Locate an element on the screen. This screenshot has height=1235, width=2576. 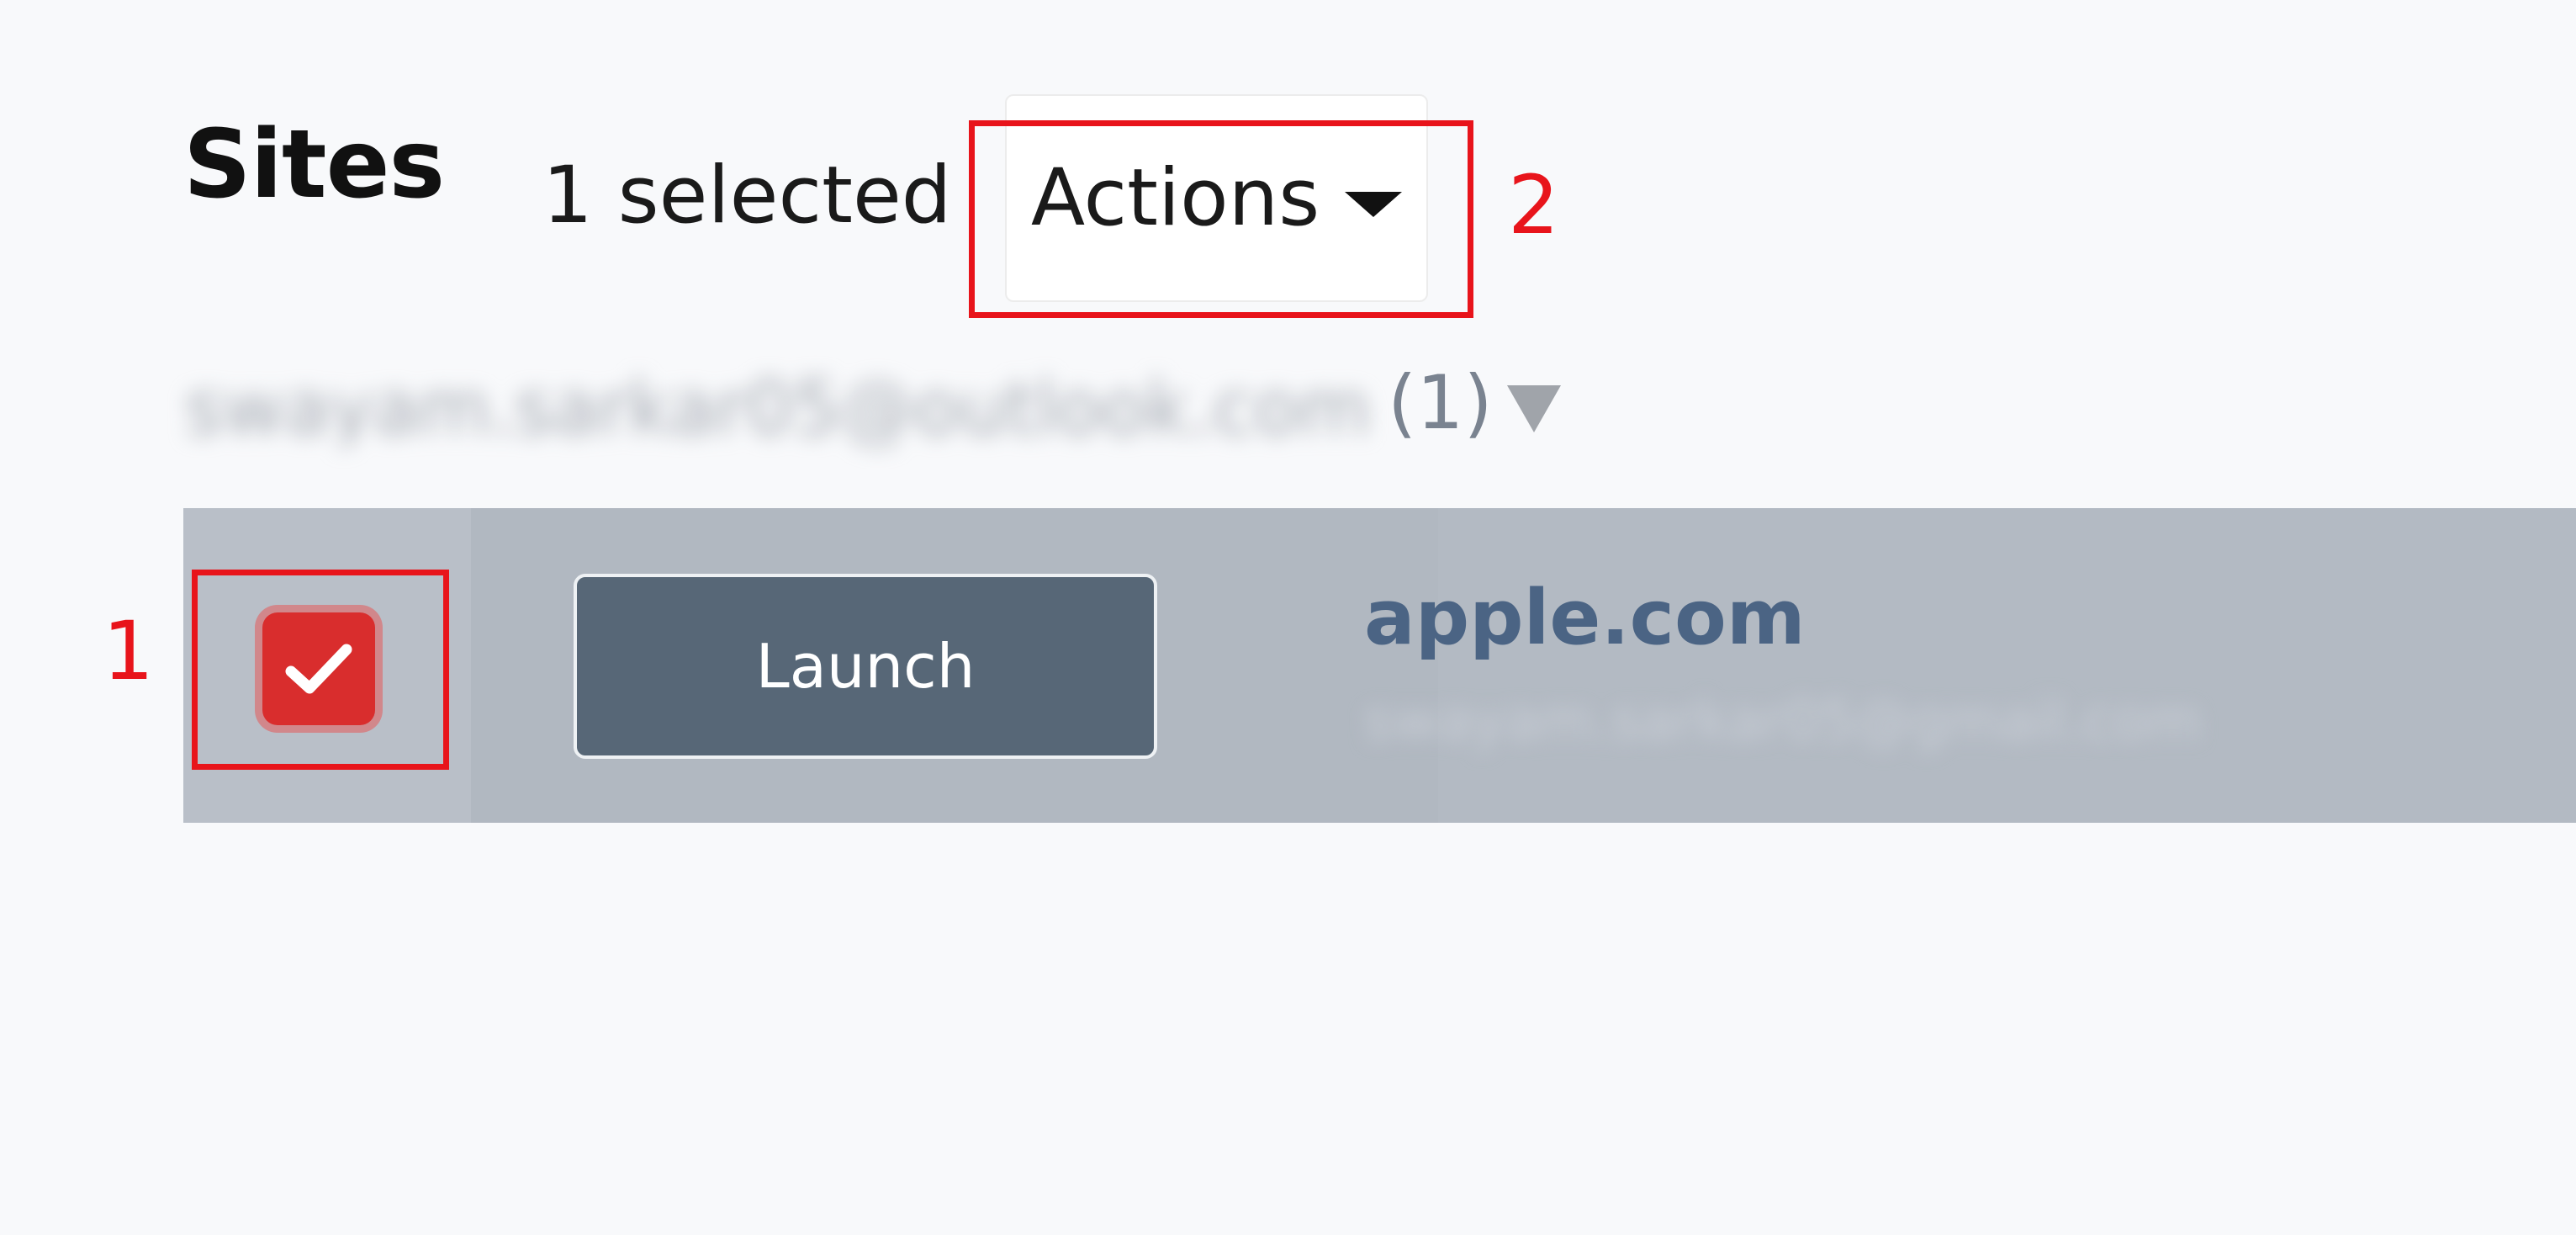
site-name-link: apple.com is located at coordinates (1585, 618).